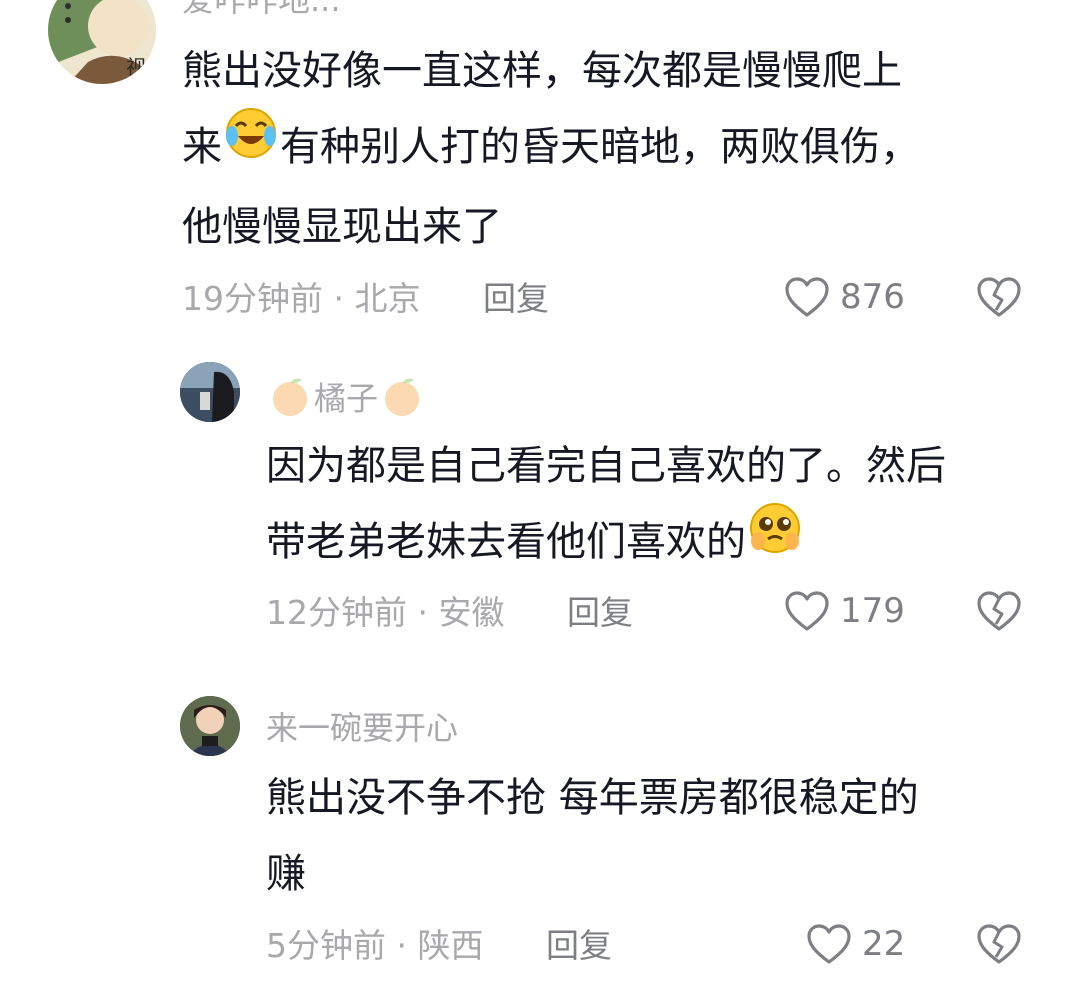 The image size is (1080, 999). What do you see at coordinates (606, 466) in the screenshot?
I see `comment-text-line: 因为都是自己看完自己喜欢的了。然后` at bounding box center [606, 466].